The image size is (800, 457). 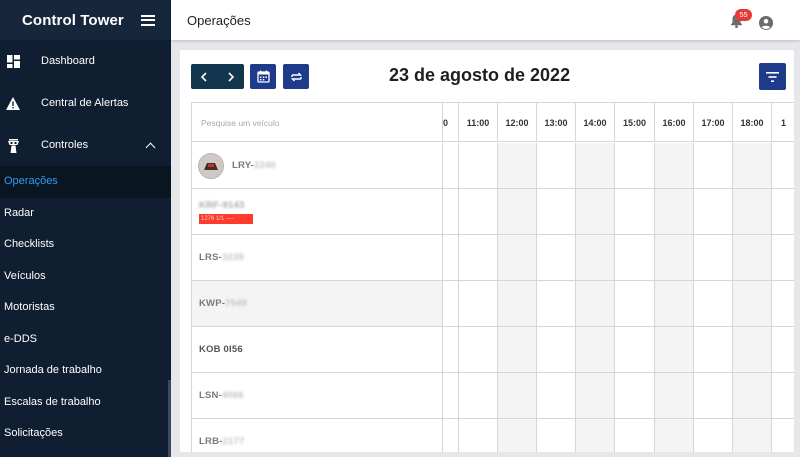 What do you see at coordinates (317, 349) in the screenshot?
I see `vehicle-cell: KOB 0I56` at bounding box center [317, 349].